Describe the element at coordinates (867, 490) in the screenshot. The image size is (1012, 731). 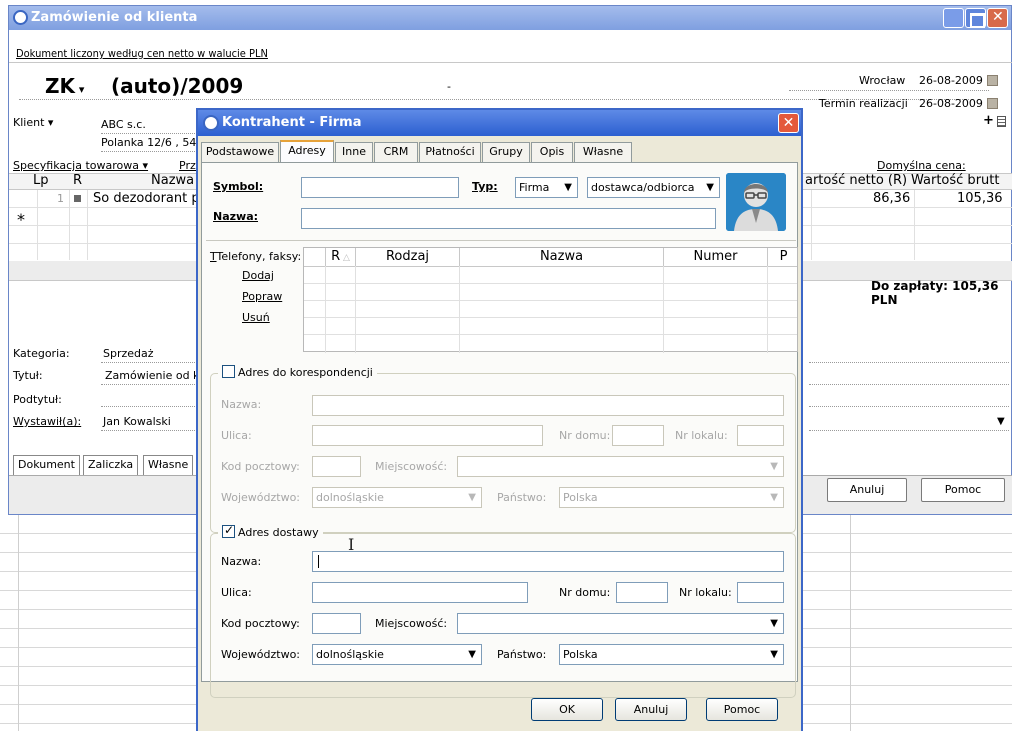
I see `main-cancel-button: Anuluj` at that location.